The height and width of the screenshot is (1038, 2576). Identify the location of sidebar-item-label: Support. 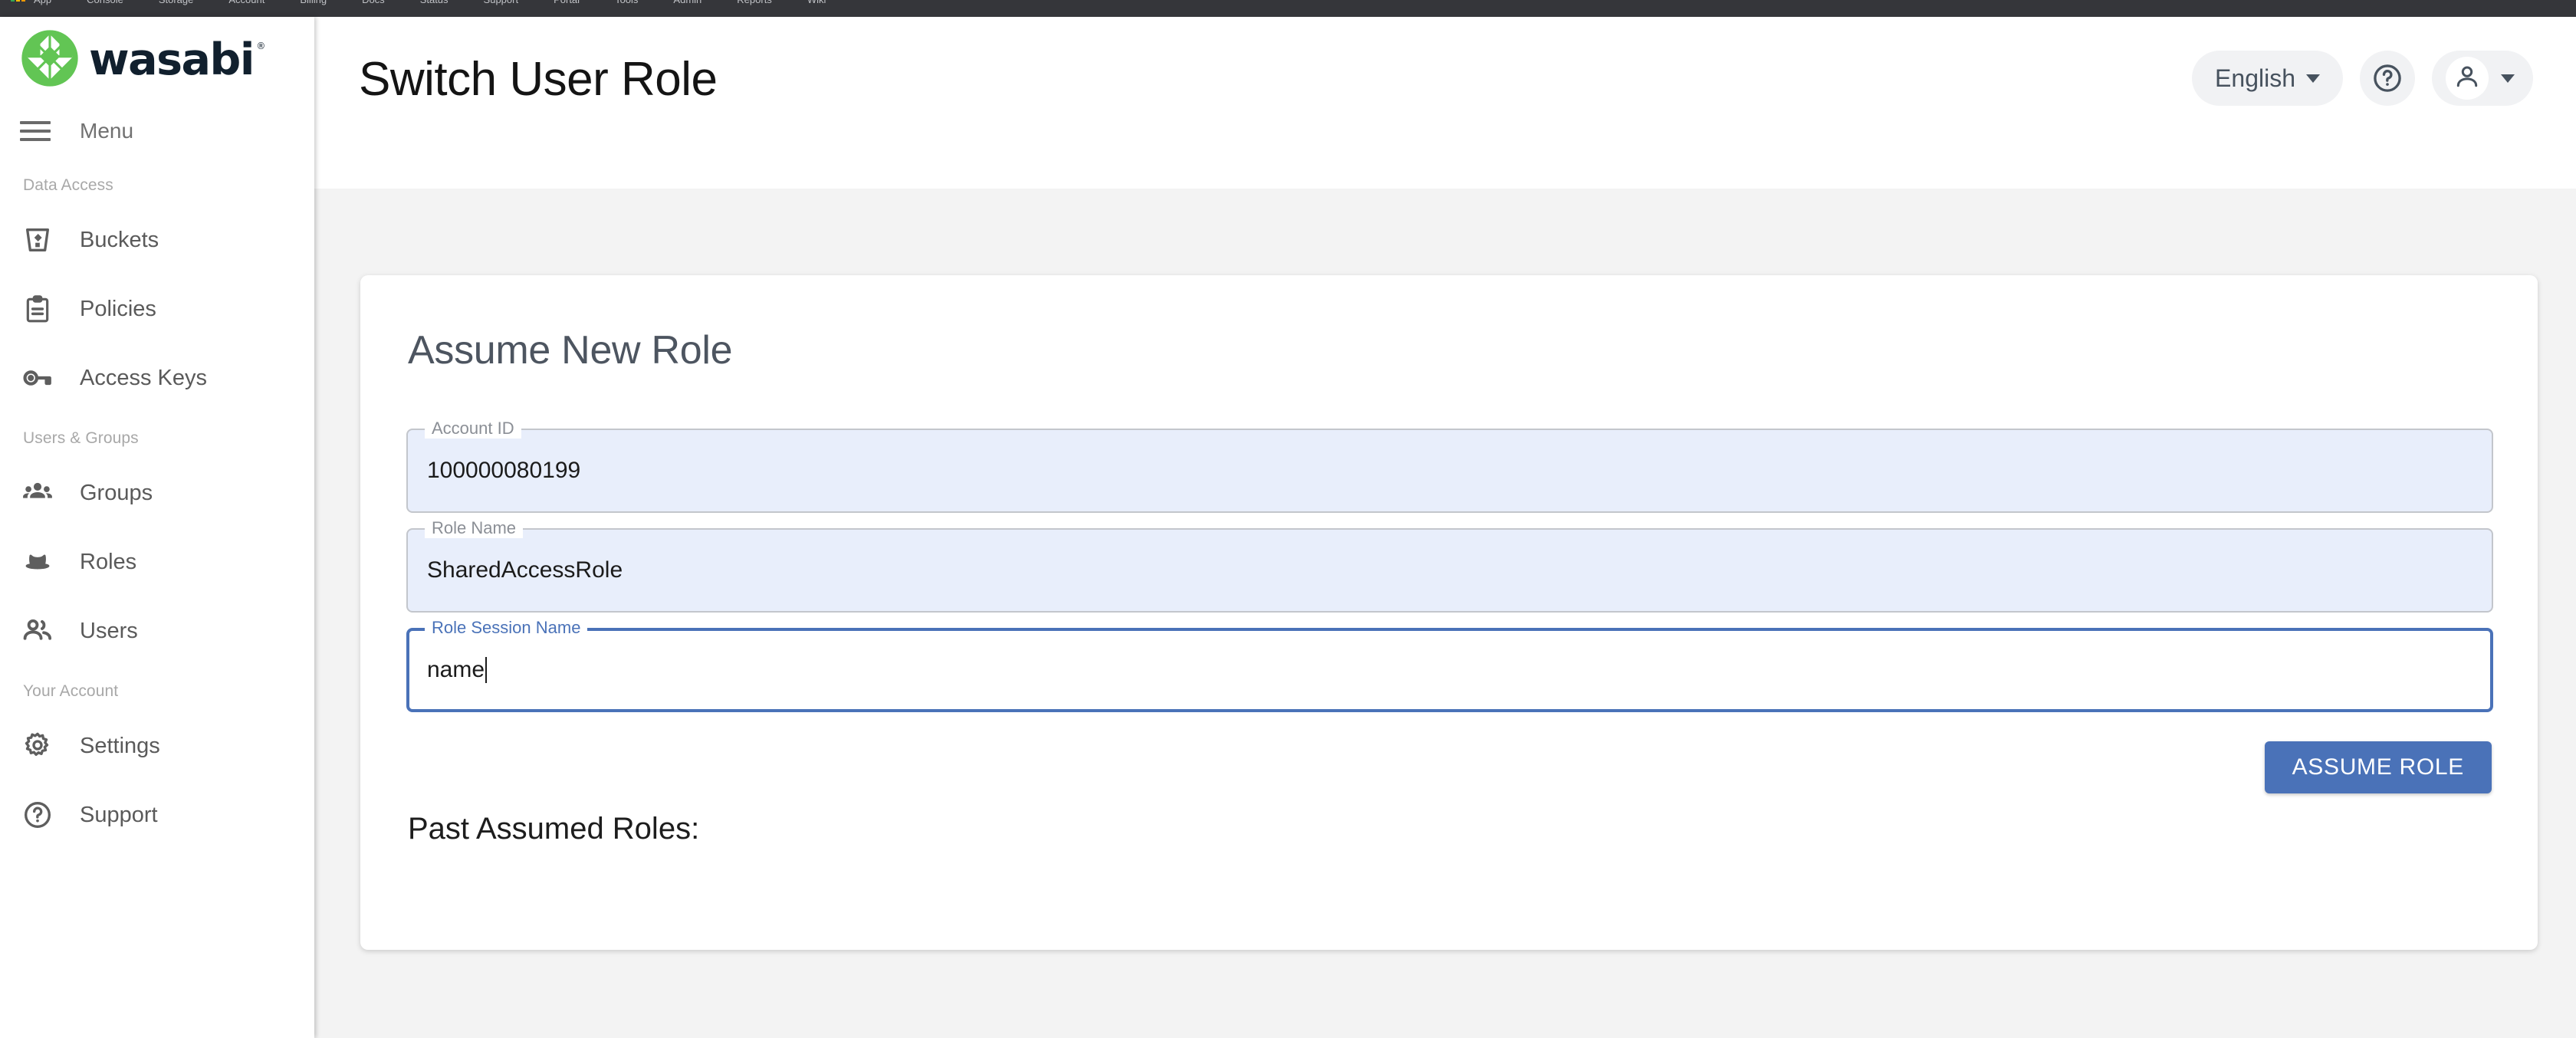
(119, 815).